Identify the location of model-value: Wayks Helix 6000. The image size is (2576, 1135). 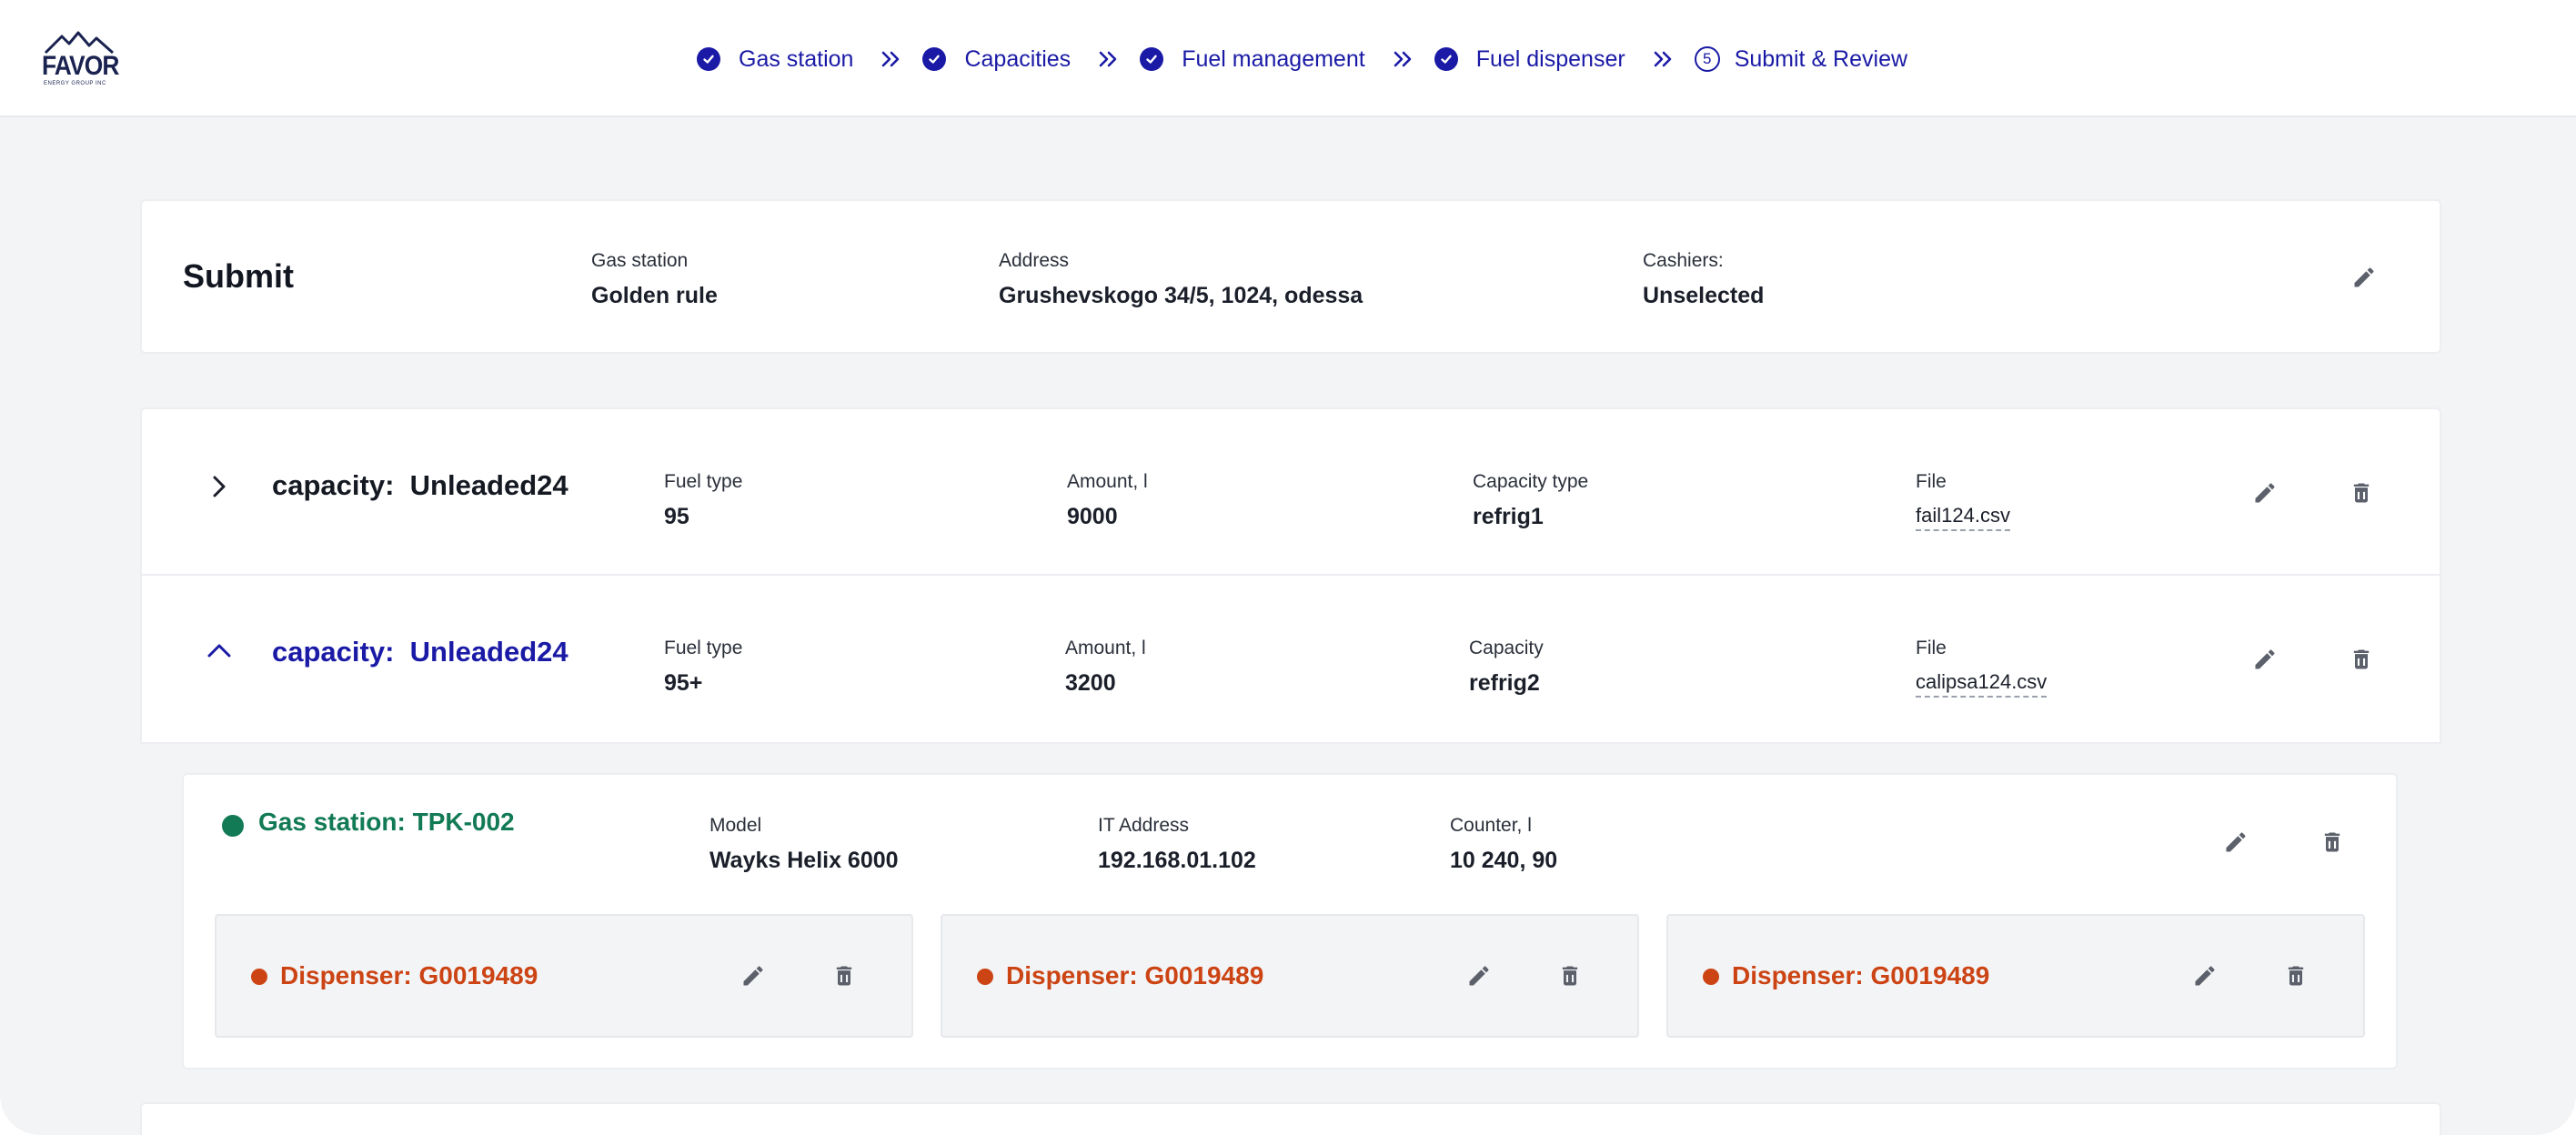
(804, 860).